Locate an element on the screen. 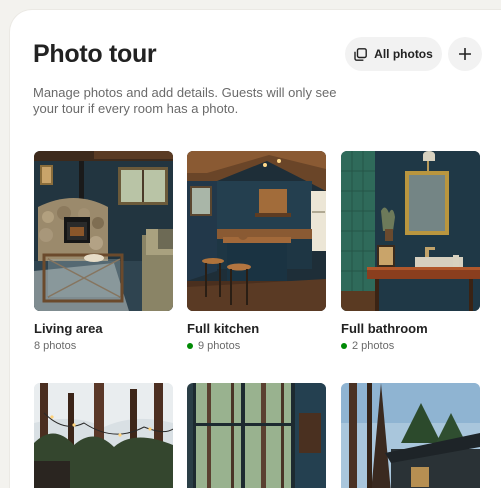 The height and width of the screenshot is (488, 501). room-photo-count: 9 photos is located at coordinates (213, 346).